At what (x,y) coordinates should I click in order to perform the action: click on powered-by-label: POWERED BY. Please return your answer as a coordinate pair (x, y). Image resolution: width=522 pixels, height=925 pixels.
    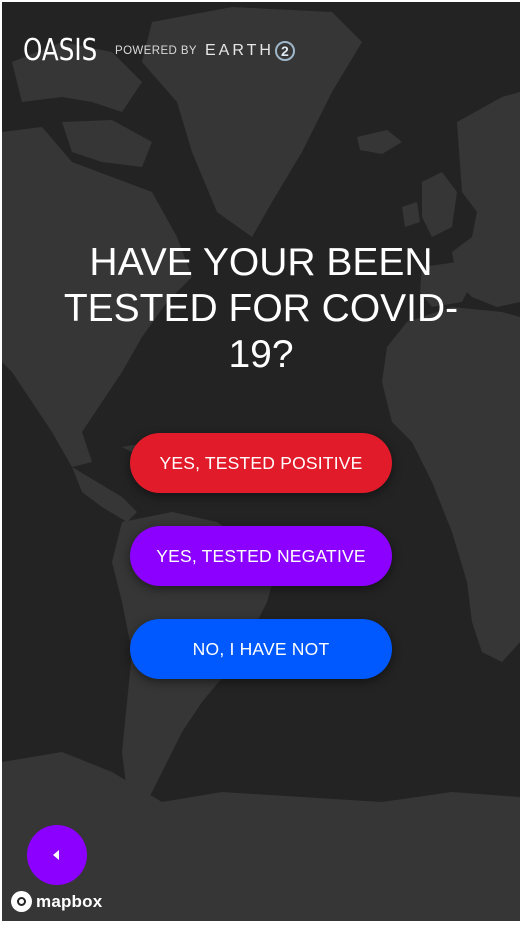
    Looking at the image, I should click on (156, 51).